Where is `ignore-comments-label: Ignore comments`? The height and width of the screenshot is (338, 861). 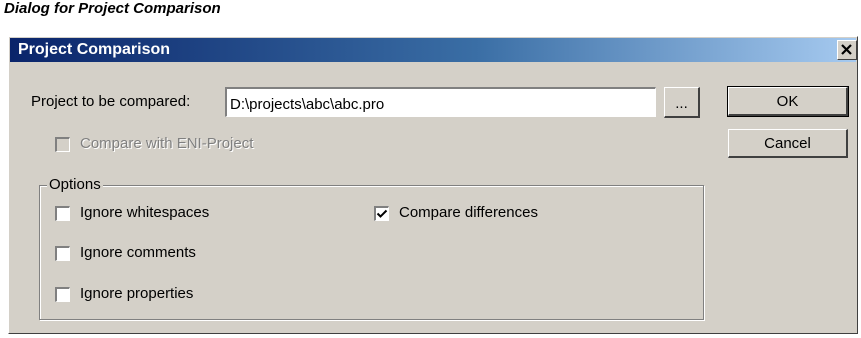
ignore-comments-label: Ignore comments is located at coordinates (138, 252).